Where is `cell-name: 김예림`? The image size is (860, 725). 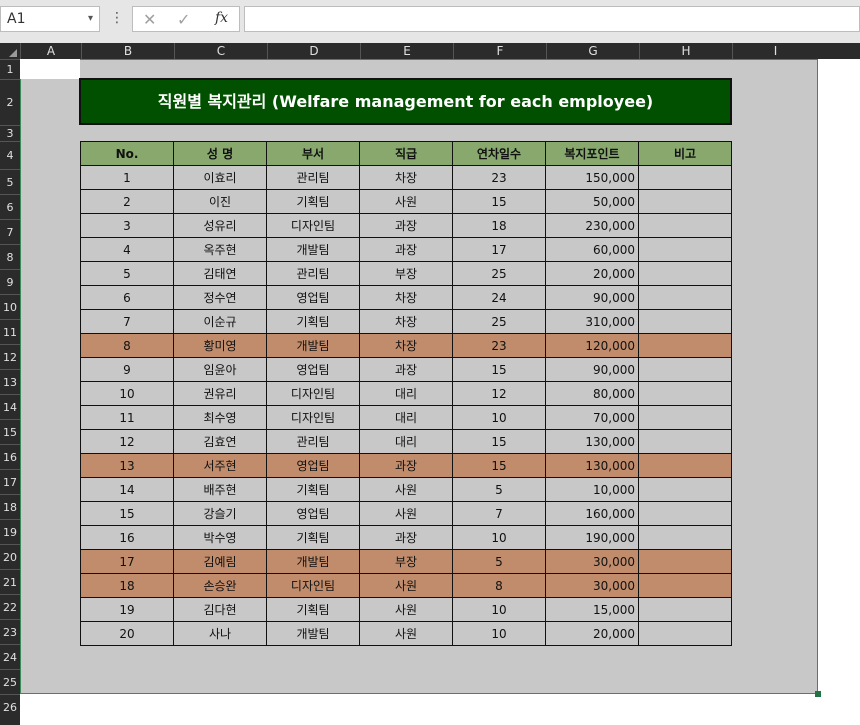 cell-name: 김예림 is located at coordinates (220, 561).